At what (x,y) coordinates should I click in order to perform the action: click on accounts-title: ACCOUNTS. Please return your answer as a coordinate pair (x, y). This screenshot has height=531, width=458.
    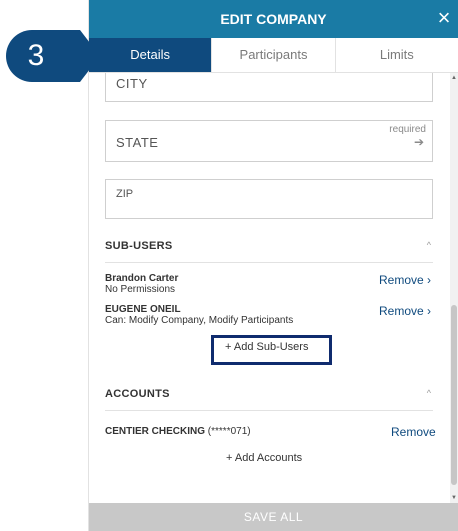
    Looking at the image, I should click on (137, 394).